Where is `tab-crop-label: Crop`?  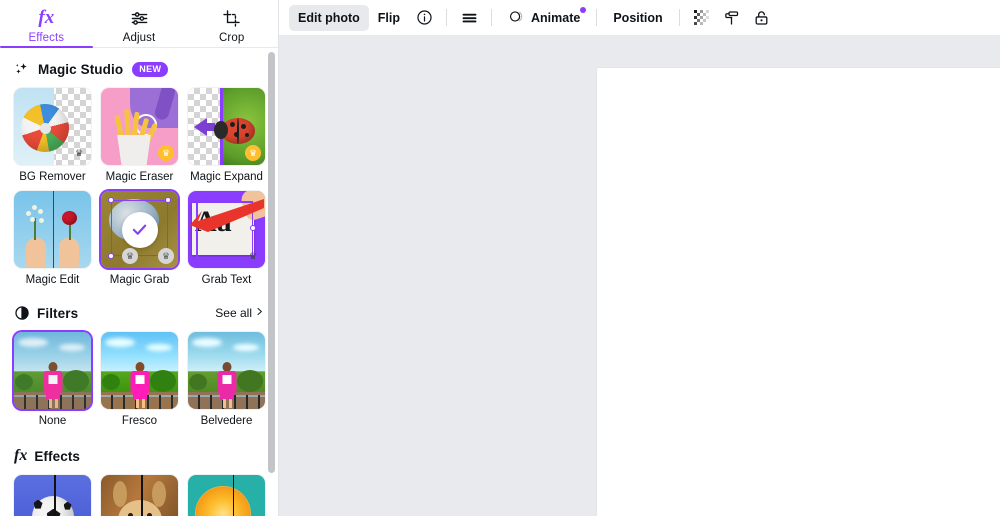 tab-crop-label: Crop is located at coordinates (232, 37).